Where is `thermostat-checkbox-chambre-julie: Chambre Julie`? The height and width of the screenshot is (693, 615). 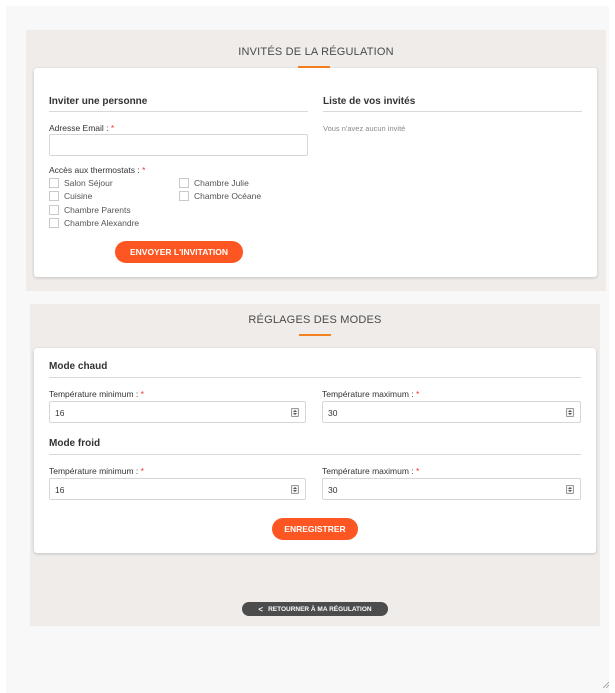
thermostat-checkbox-chambre-julie: Chambre Julie is located at coordinates (214, 183).